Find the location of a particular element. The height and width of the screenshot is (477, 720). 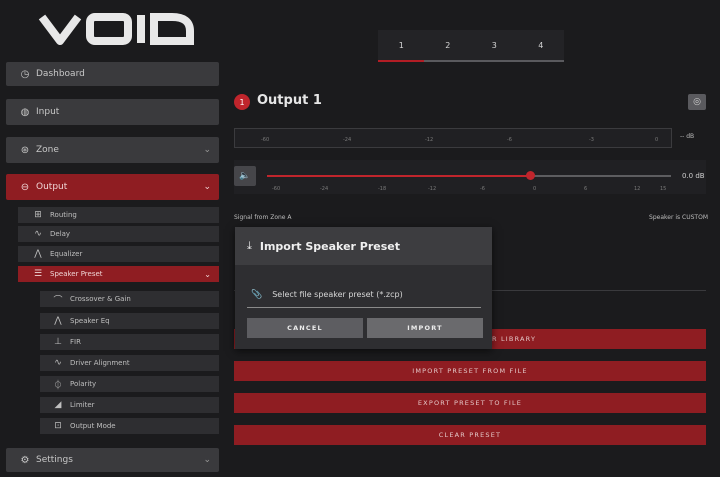

button-label: IMPORT PRESET FROM FILE is located at coordinates (470, 371).